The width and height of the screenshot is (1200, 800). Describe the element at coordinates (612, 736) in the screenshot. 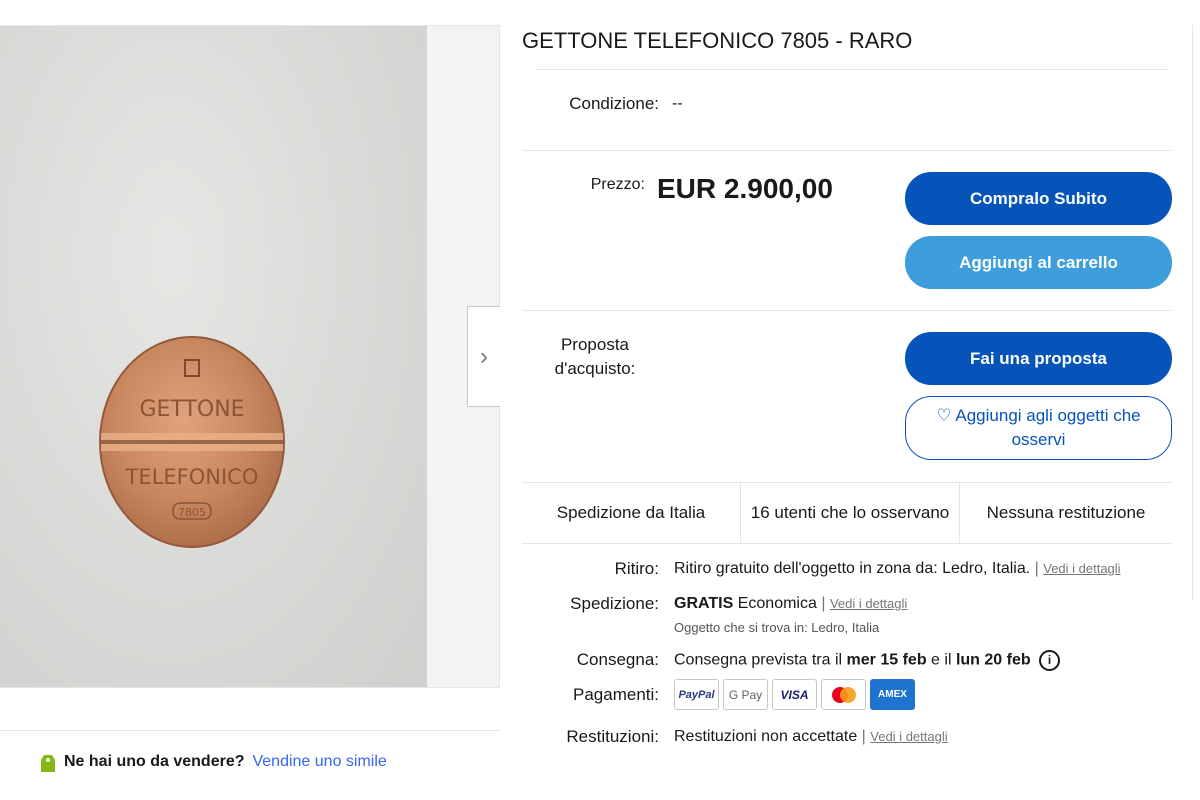

I see `returns-label: Restituzioni:` at that location.